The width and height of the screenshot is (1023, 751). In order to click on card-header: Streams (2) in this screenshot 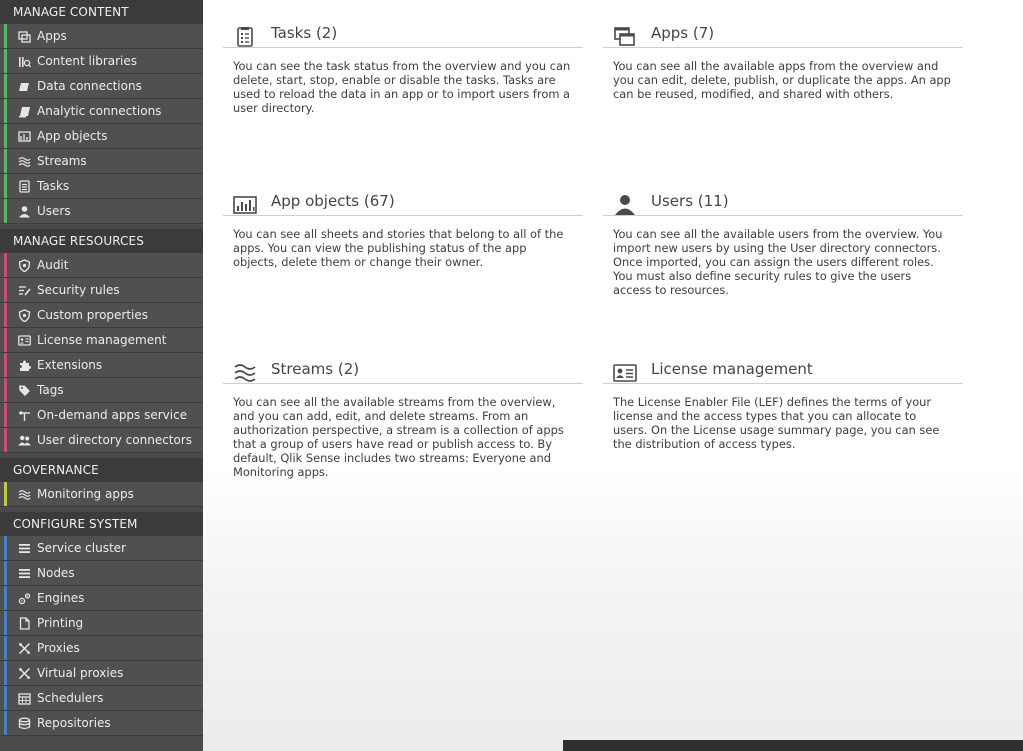, I will do `click(403, 369)`.